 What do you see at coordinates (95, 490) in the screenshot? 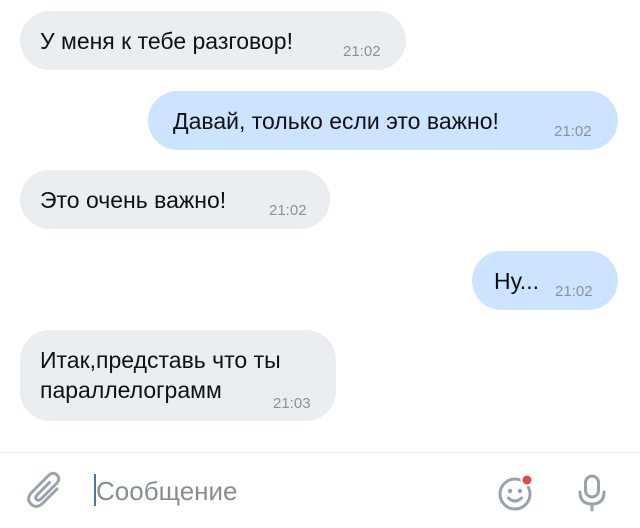
I see `text-cursor` at bounding box center [95, 490].